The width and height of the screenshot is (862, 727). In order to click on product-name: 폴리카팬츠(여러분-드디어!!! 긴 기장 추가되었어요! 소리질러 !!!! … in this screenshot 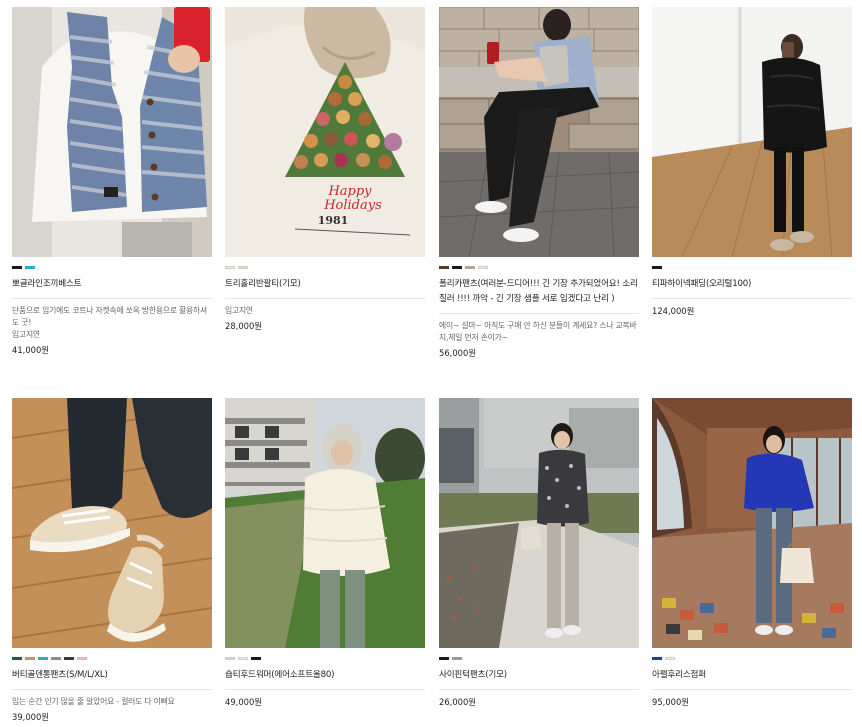, I will do `click(539, 295)`.